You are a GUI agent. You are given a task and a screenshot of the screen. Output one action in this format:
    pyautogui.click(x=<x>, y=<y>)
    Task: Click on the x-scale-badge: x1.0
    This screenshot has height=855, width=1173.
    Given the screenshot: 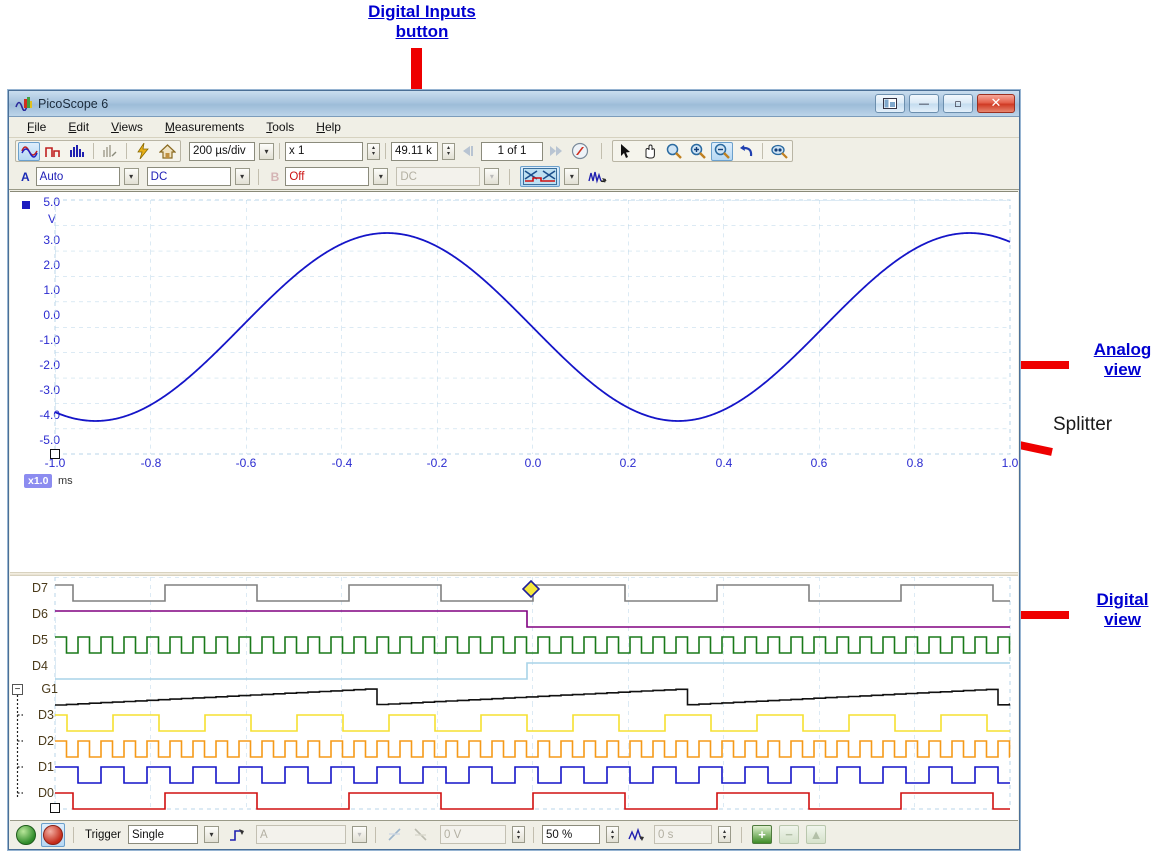 What is the action you would take?
    pyautogui.click(x=38, y=481)
    